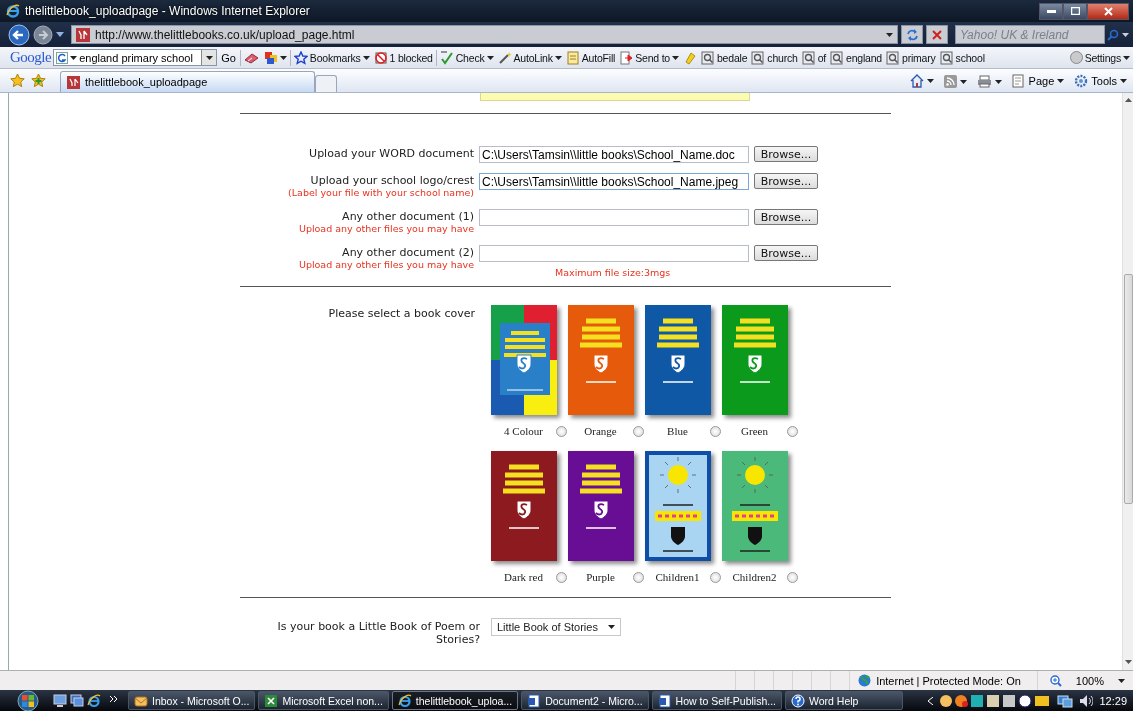 This screenshot has width=1133, height=711. Describe the element at coordinates (613, 272) in the screenshot. I see `file-size-note: Maximum file size:3mgs` at that location.